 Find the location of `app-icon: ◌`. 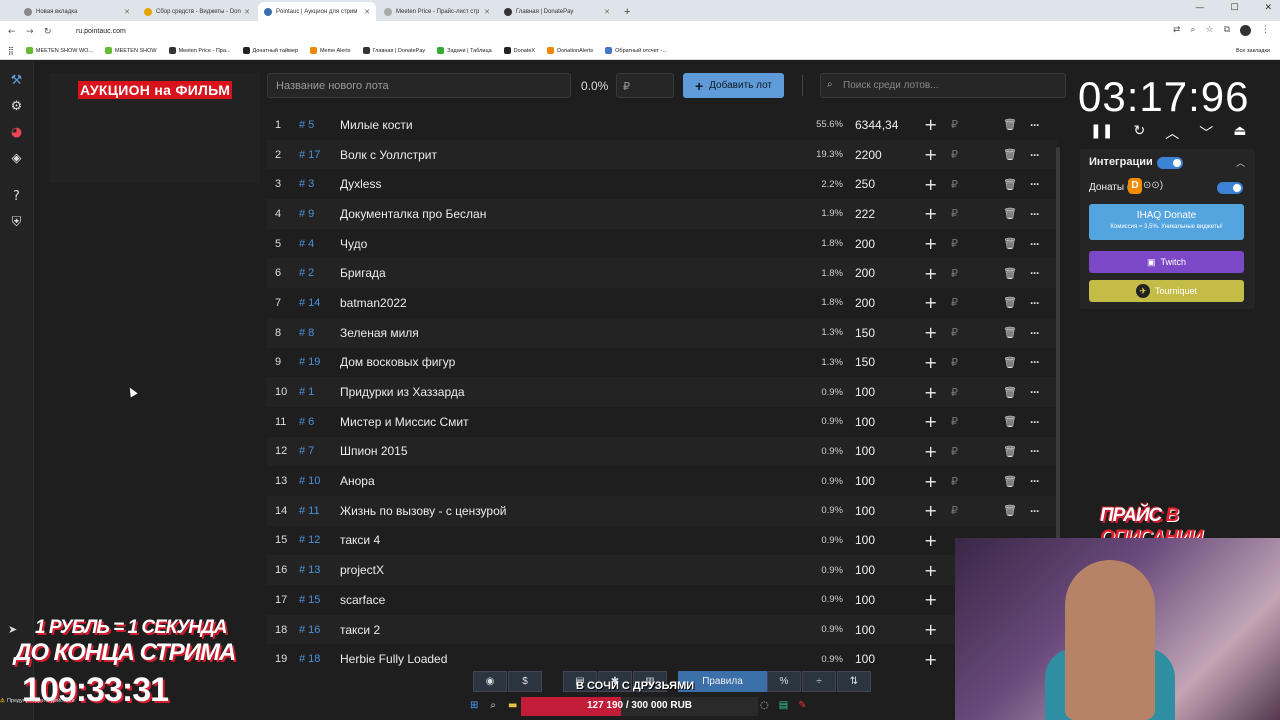

app-icon: ◌ is located at coordinates (764, 705).